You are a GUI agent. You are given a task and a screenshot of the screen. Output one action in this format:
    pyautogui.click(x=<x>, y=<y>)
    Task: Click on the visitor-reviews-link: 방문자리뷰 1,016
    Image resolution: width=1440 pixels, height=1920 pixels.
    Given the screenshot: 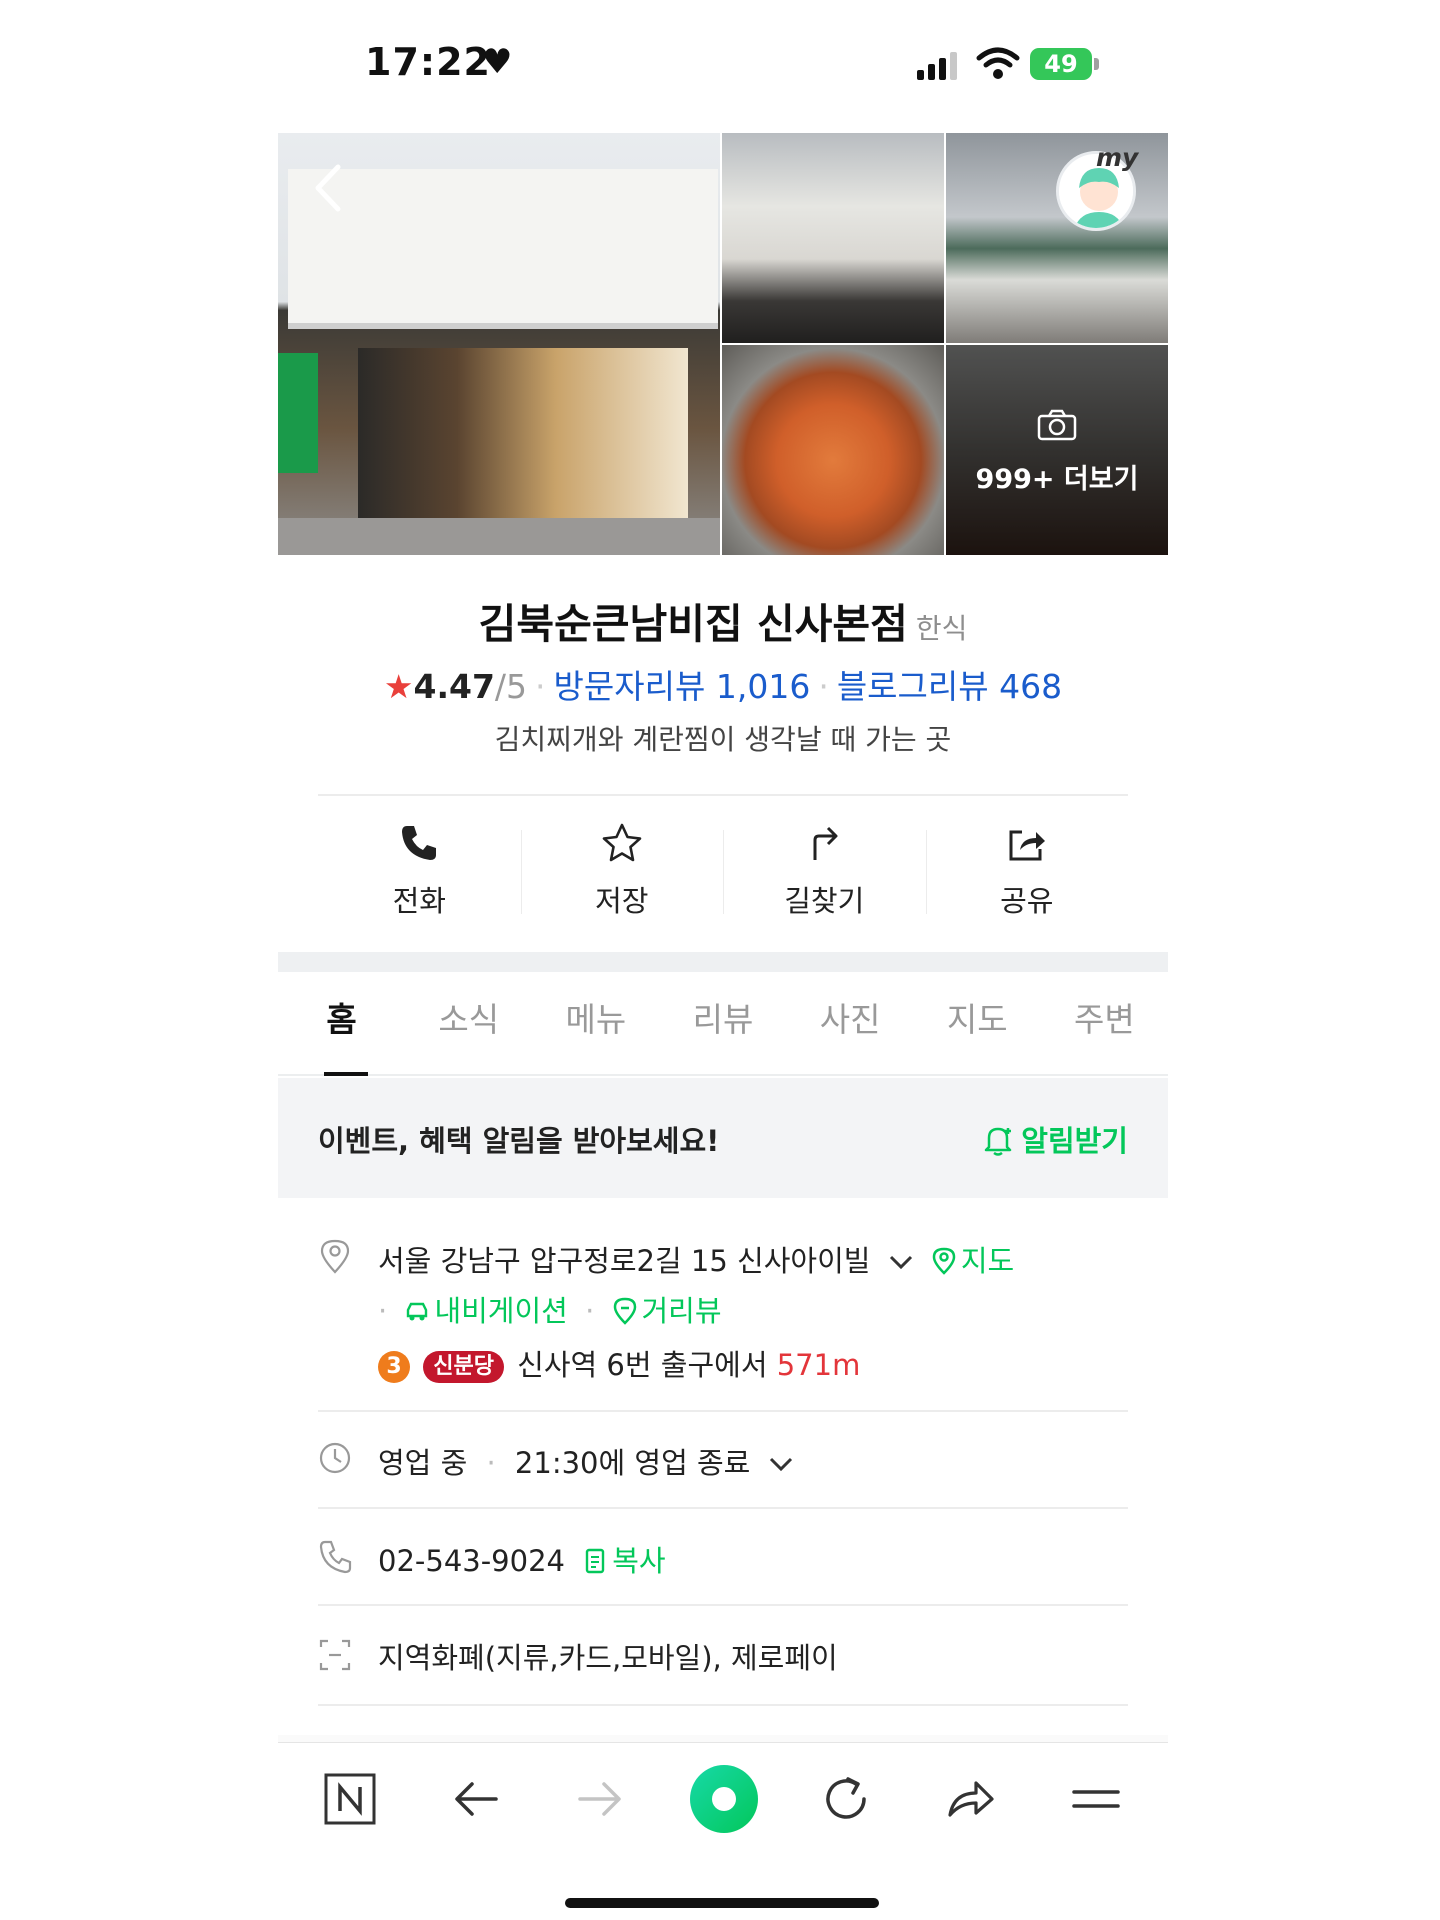 What is the action you would take?
    pyautogui.click(x=682, y=686)
    